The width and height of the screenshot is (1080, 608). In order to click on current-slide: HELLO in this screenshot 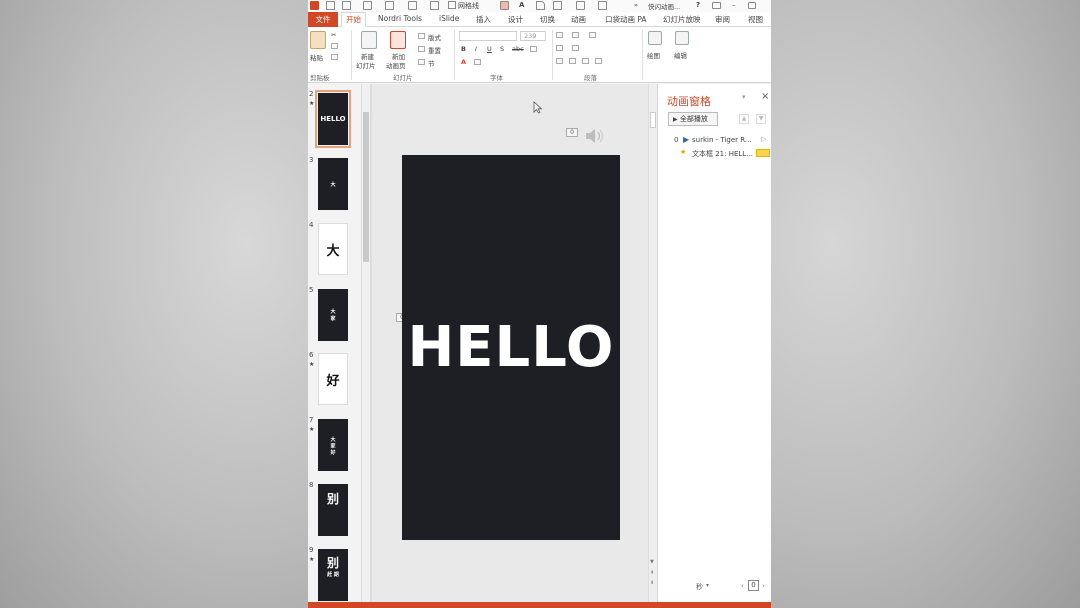, I will do `click(511, 347)`.